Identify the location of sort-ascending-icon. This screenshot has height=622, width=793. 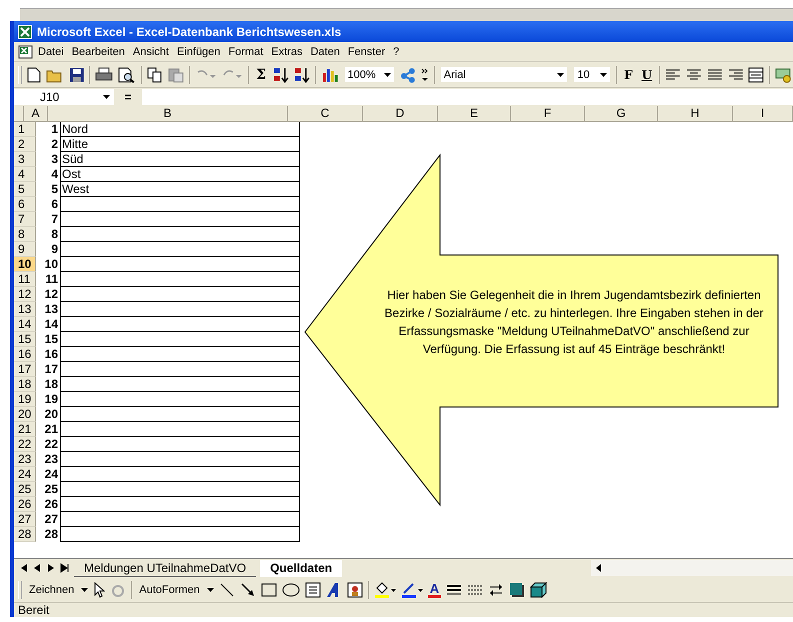
(281, 74).